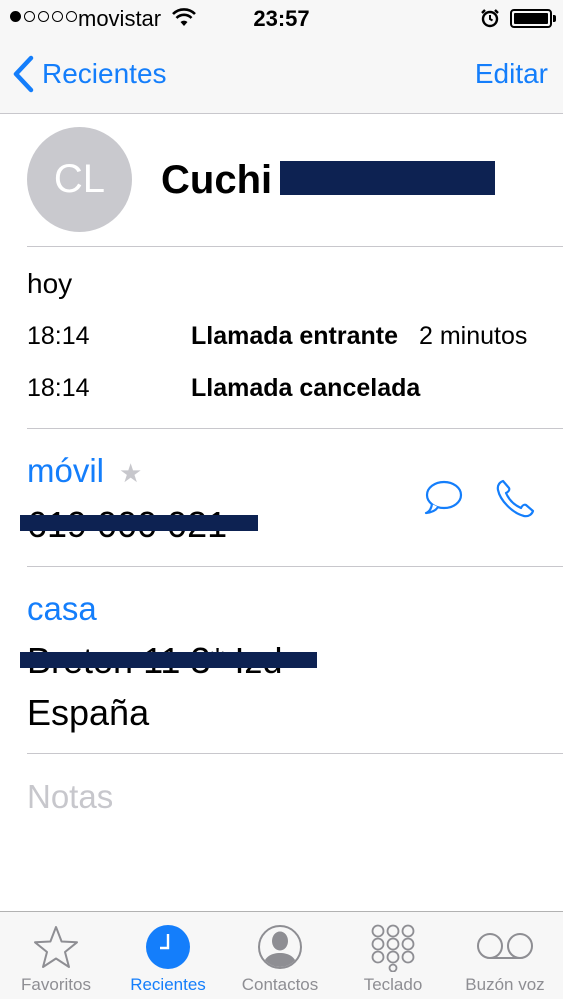  Describe the element at coordinates (217, 180) in the screenshot. I see `contact-name: Cuchi` at that location.